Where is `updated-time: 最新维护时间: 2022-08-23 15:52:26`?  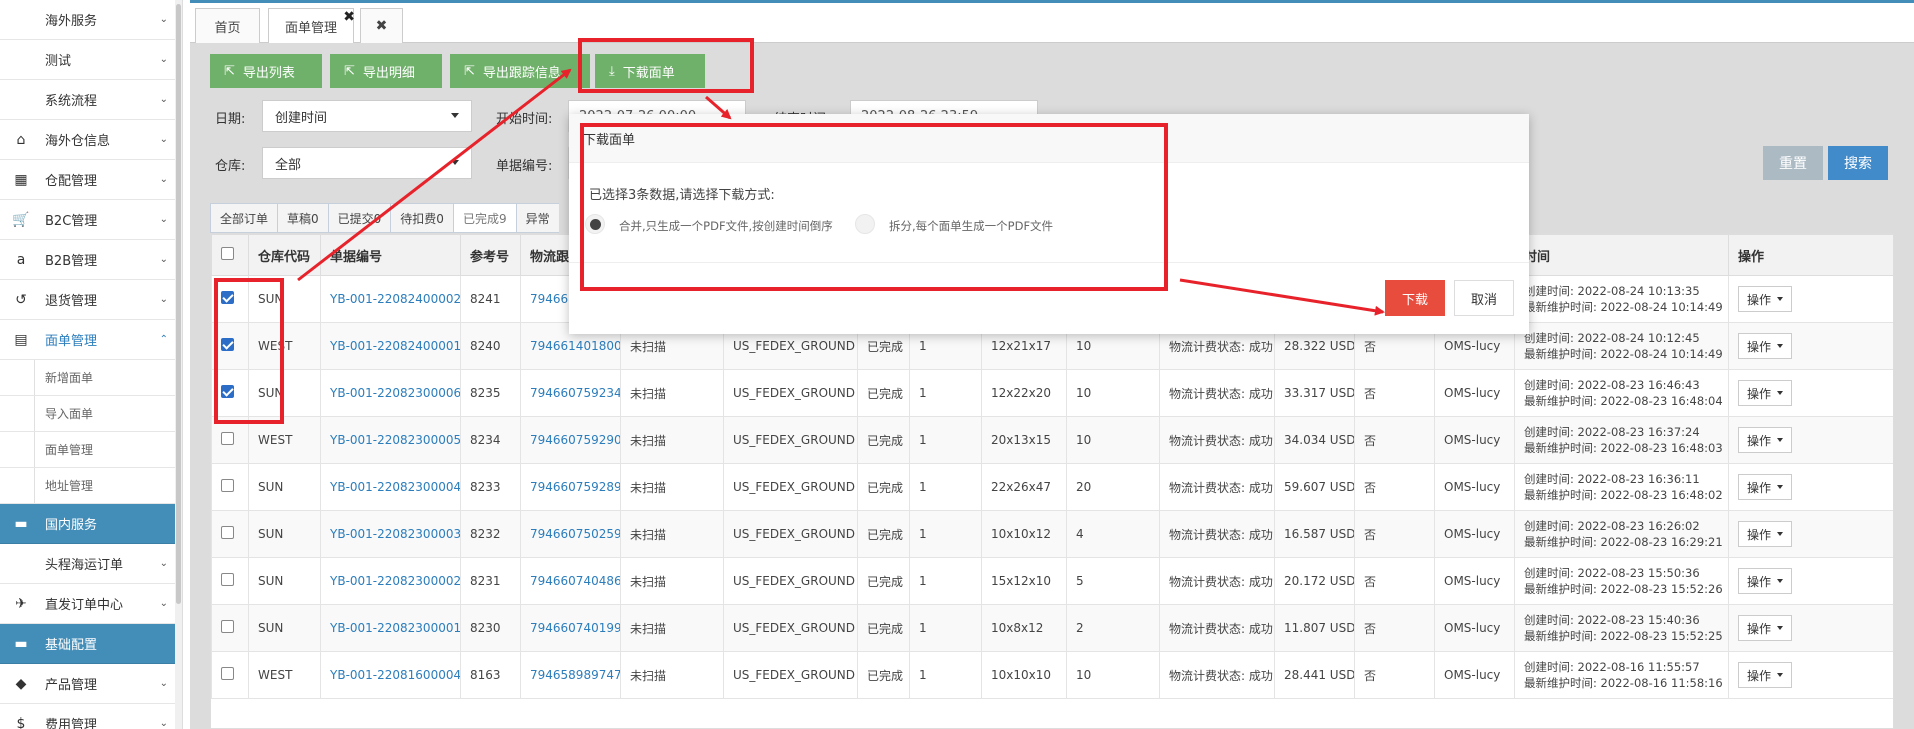
updated-time: 最新维护时间: 2022-08-23 15:52:26 is located at coordinates (1623, 589).